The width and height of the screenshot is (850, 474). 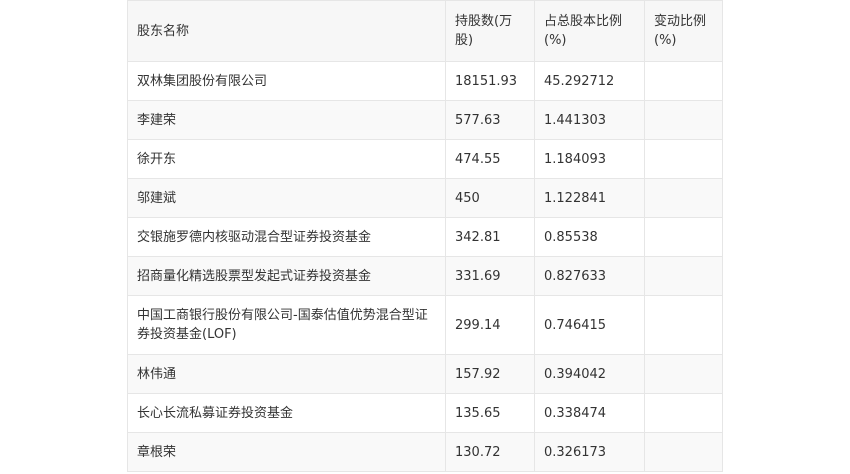 I want to click on table-header-row: 股东名称 持股数(万股) 占总股本比例(%) 变动比例(%), so click(x=425, y=31).